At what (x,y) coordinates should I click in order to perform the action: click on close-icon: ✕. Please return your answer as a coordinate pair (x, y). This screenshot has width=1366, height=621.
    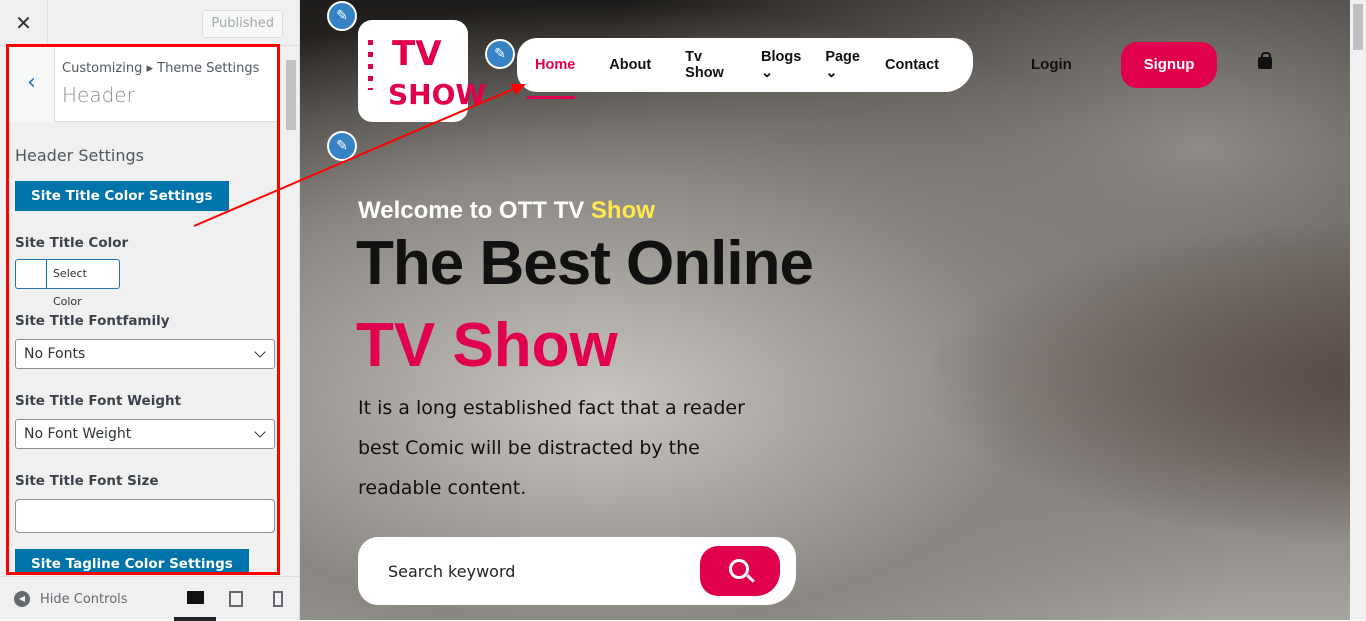
    Looking at the image, I should click on (24, 23).